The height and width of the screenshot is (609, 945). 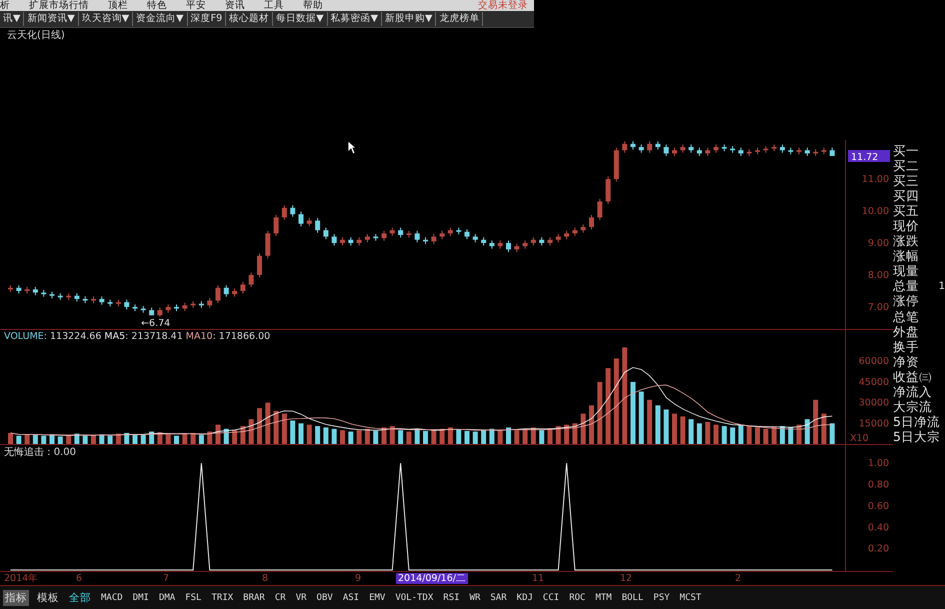 What do you see at coordinates (409, 19) in the screenshot?
I see `toolbar-button: 新股申购▼` at bounding box center [409, 19].